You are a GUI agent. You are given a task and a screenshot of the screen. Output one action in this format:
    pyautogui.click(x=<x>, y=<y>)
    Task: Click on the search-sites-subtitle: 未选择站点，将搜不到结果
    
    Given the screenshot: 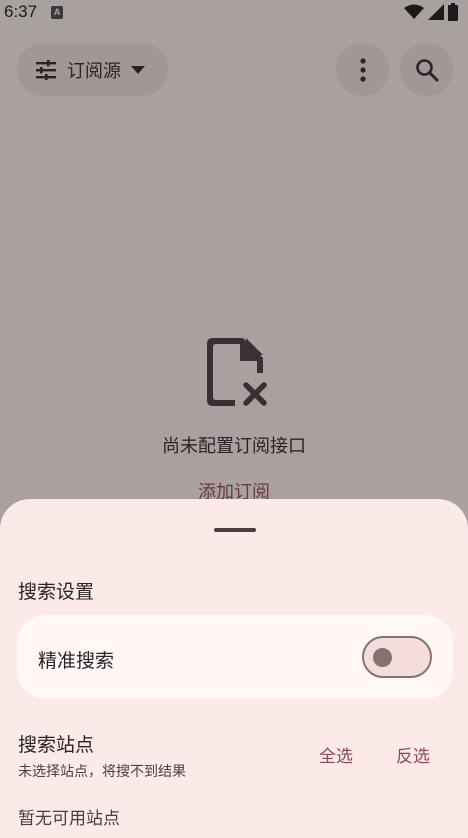 What is the action you would take?
    pyautogui.click(x=102, y=772)
    